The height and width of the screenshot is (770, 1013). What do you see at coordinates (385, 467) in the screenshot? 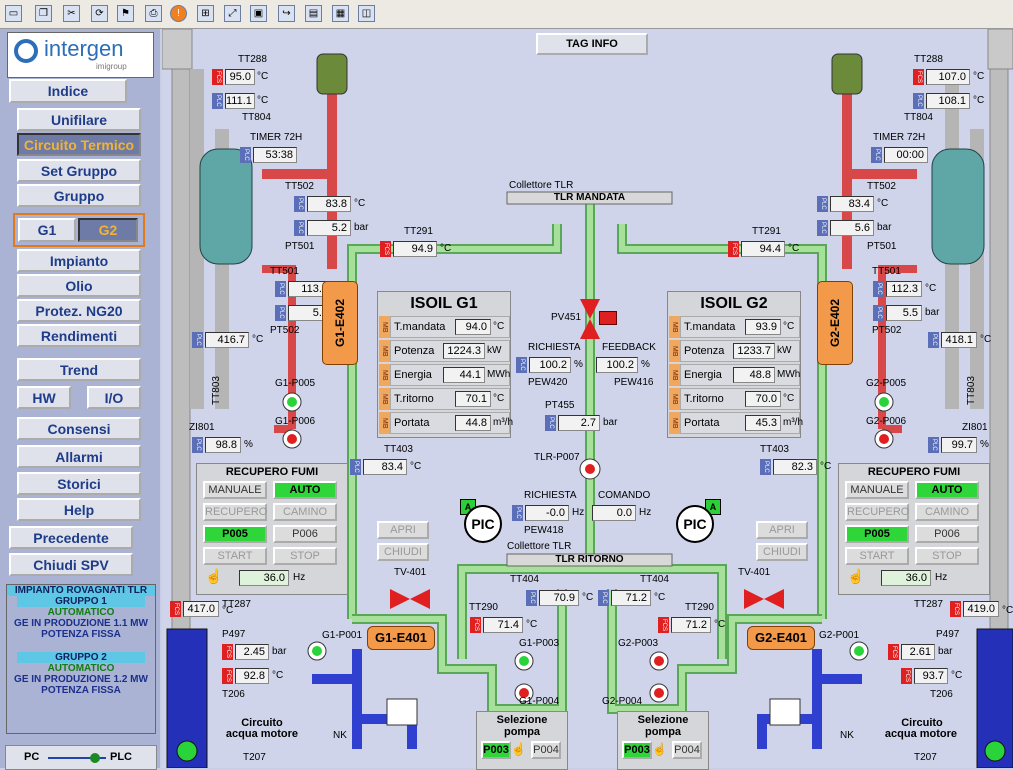
I see `tt403-value: 83.4` at bounding box center [385, 467].